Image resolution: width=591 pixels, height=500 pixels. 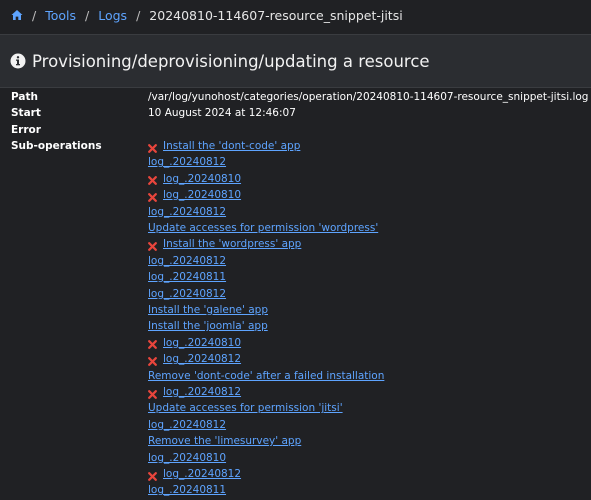 I want to click on path-label: Path, so click(x=24, y=97).